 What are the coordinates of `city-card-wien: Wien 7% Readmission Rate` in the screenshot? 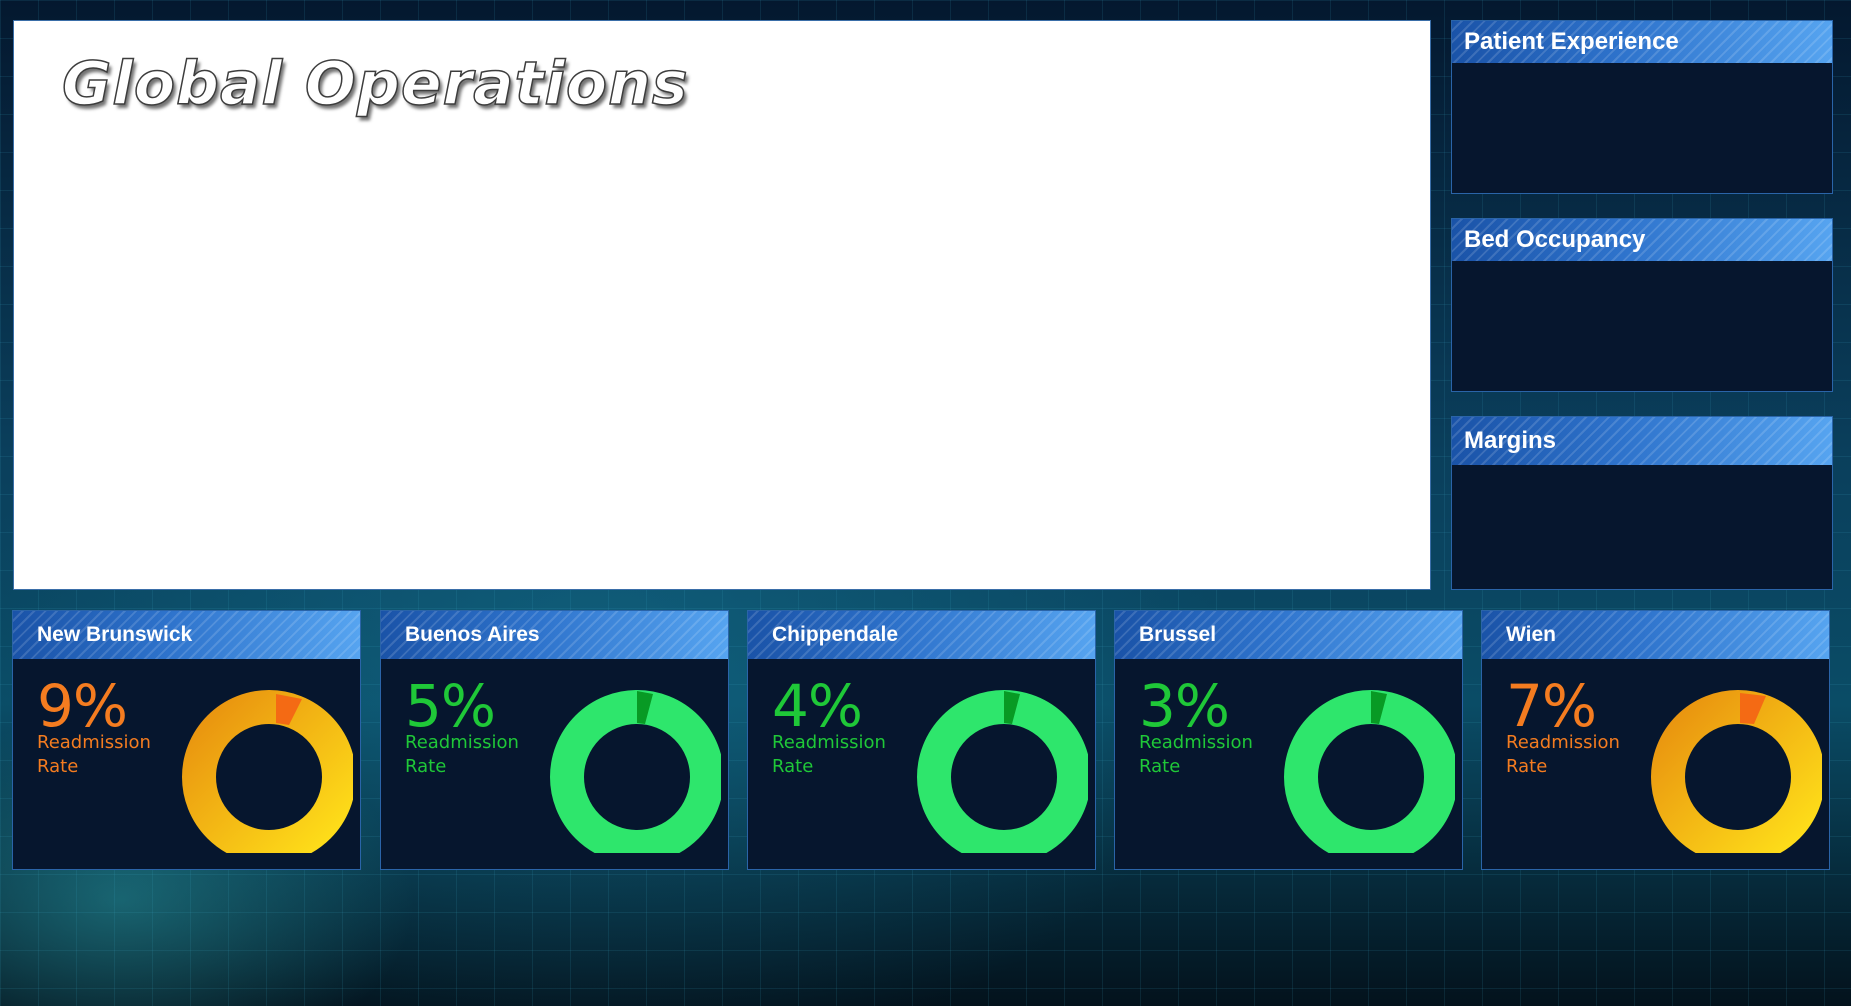 It's located at (1655, 740).